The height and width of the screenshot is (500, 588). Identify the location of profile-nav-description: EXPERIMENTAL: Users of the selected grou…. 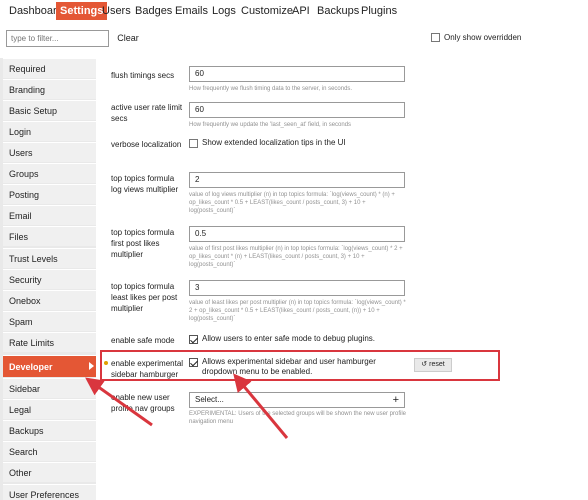
(297, 418).